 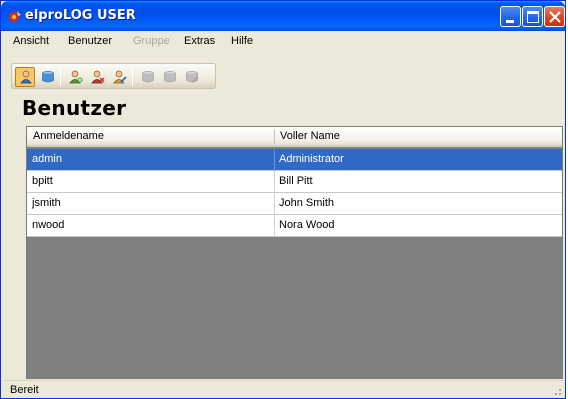 What do you see at coordinates (311, 159) in the screenshot?
I see `cell-fullname: Administrator` at bounding box center [311, 159].